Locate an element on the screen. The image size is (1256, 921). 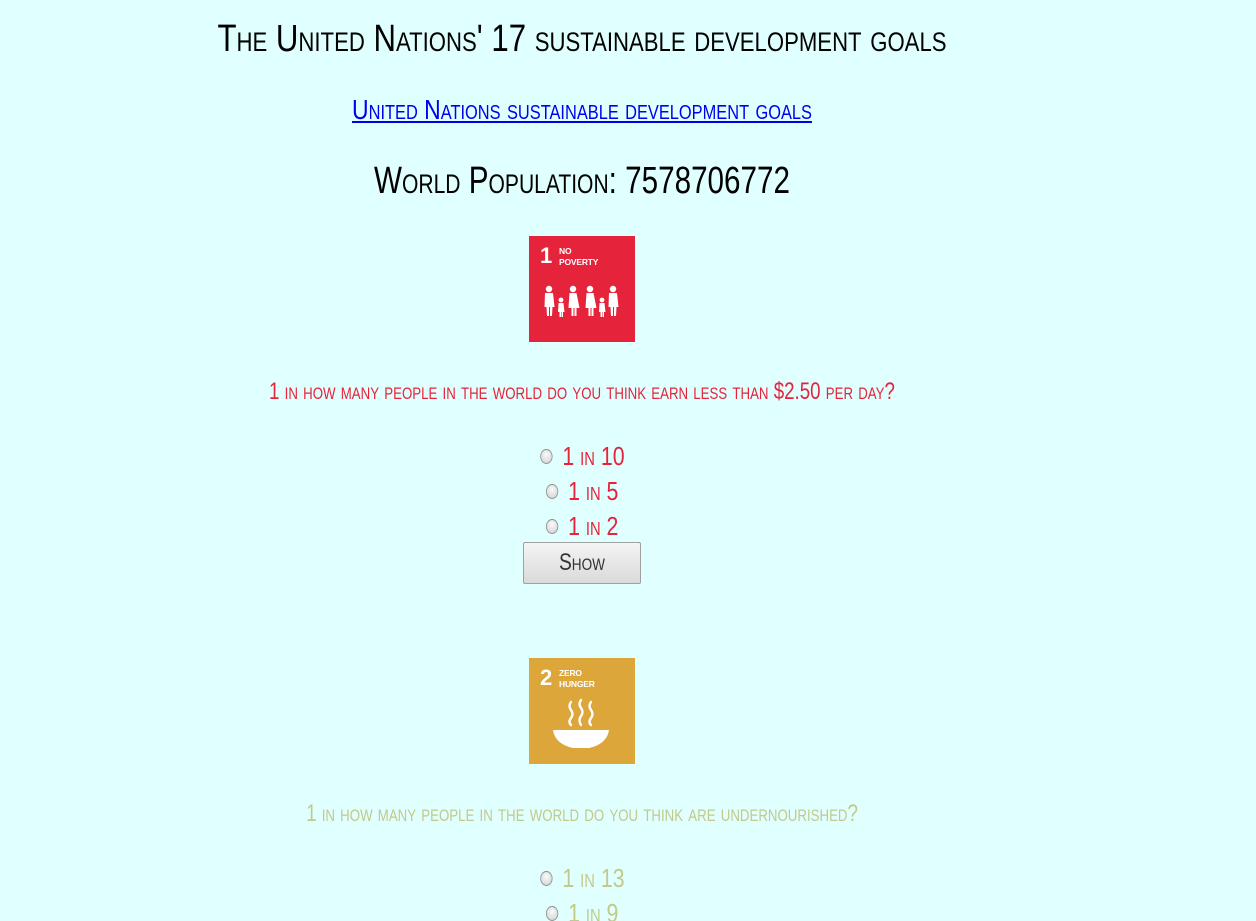
family-icon is located at coordinates (581, 301).